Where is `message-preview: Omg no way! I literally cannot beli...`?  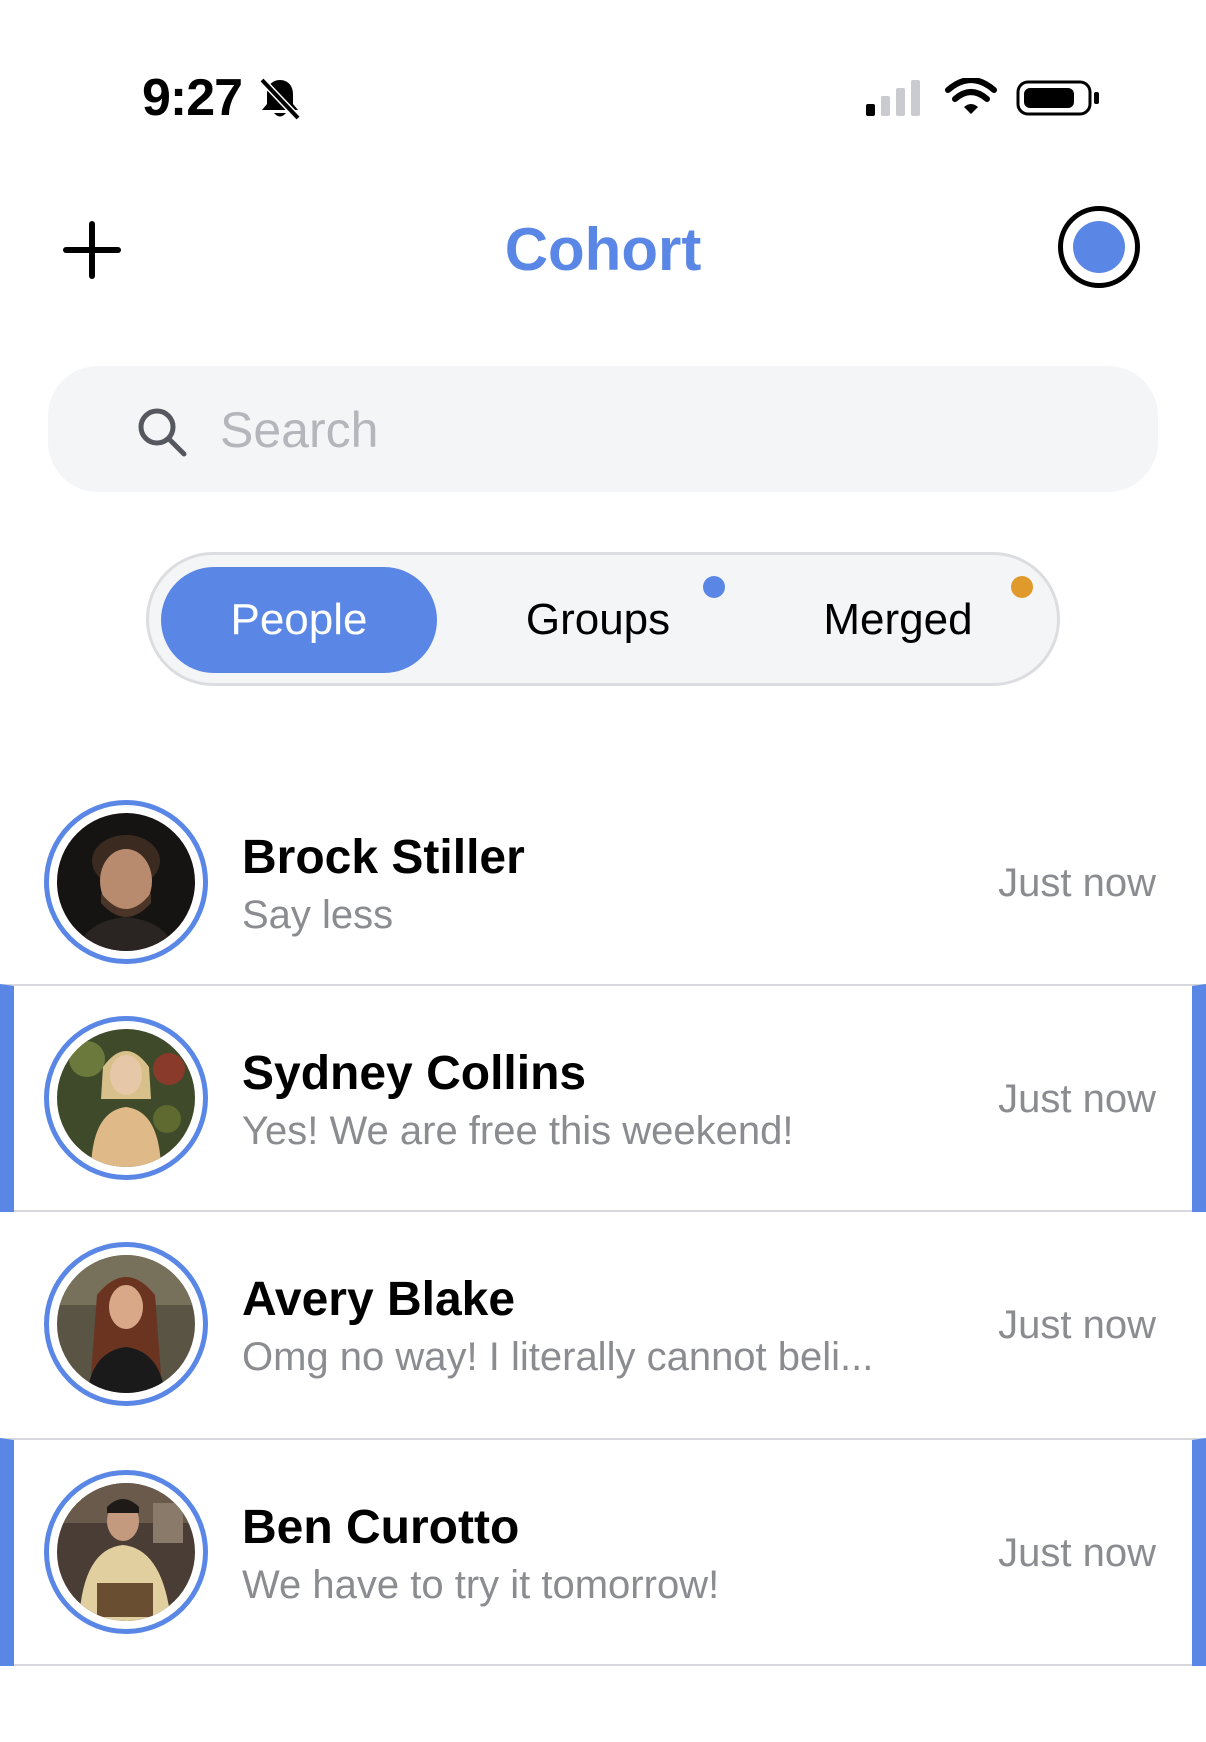
message-preview: Omg no way! I literally cannot beli... is located at coordinates (558, 1357).